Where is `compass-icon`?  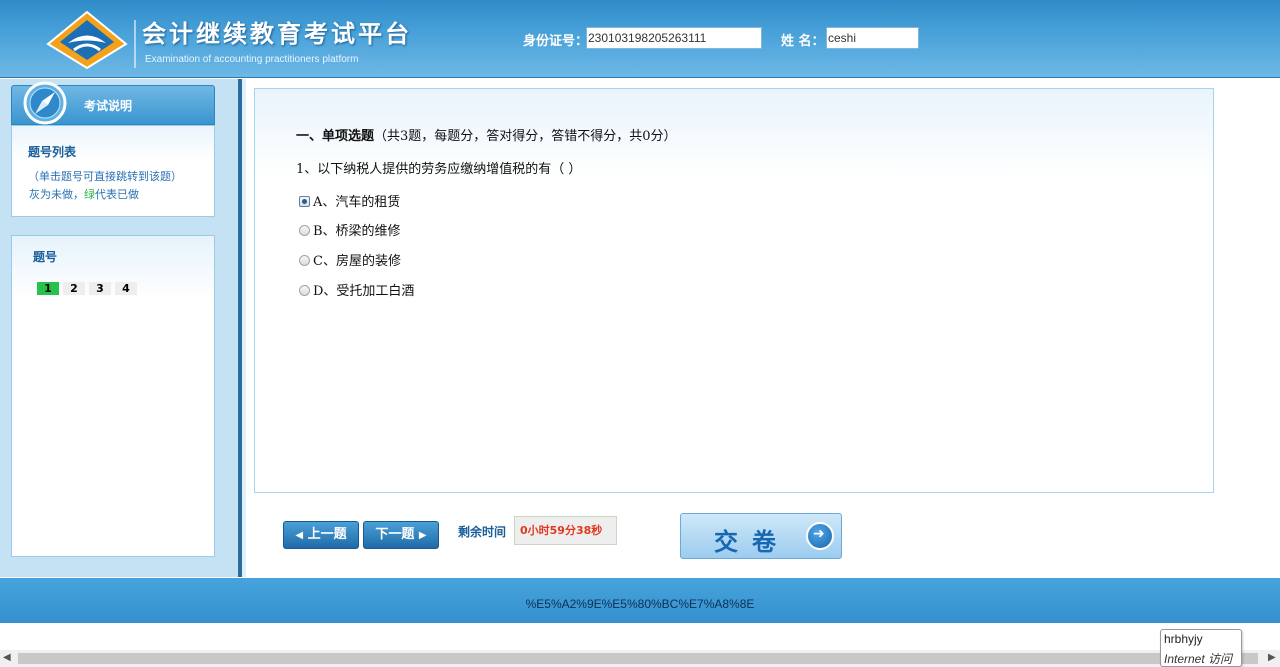
compass-icon is located at coordinates (45, 103).